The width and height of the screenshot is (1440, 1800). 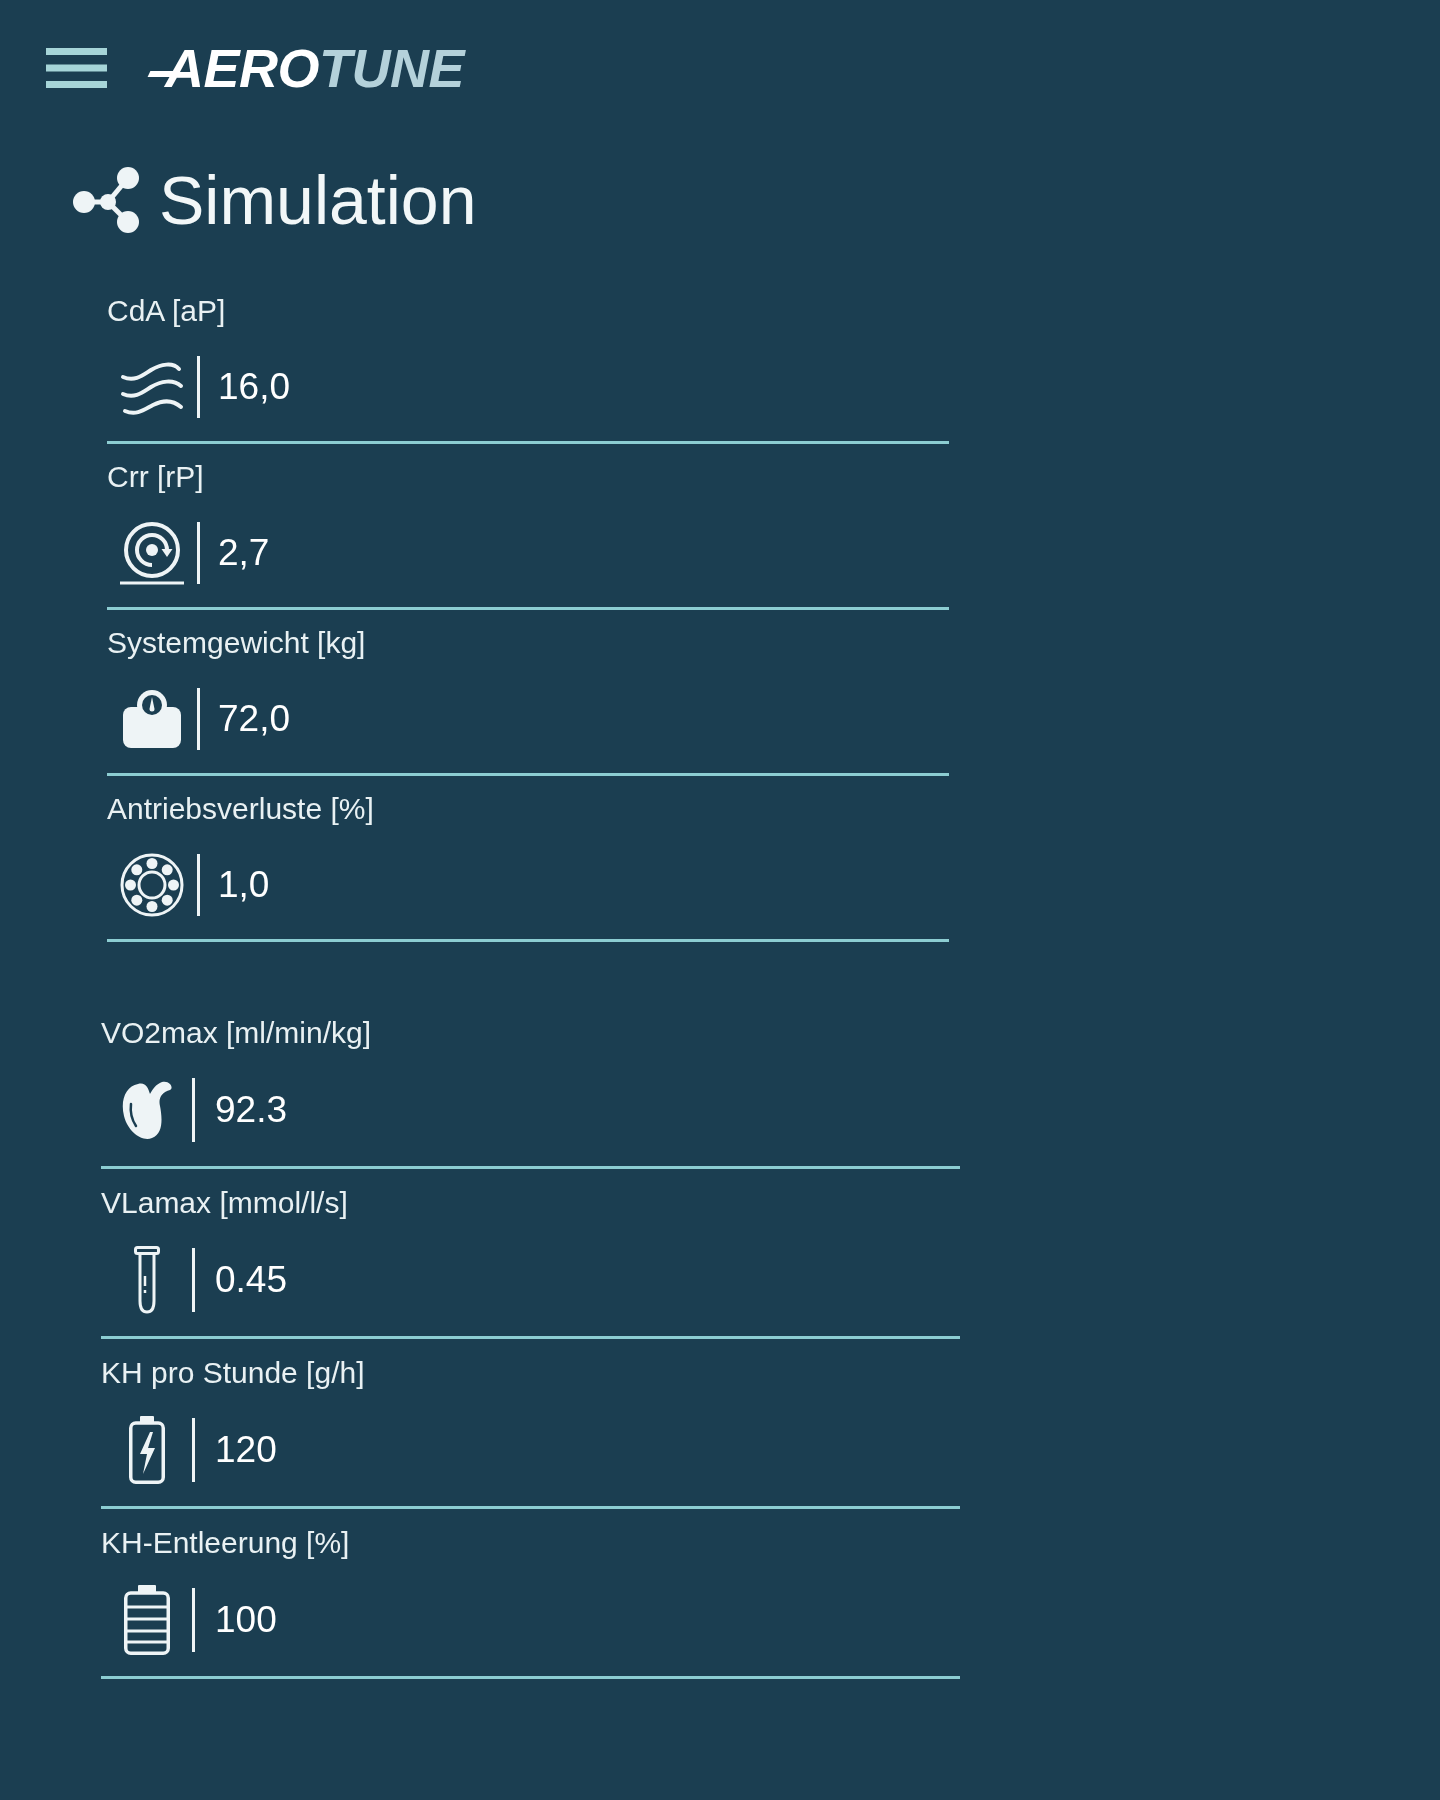 What do you see at coordinates (587, 1450) in the screenshot?
I see `value-field: 120` at bounding box center [587, 1450].